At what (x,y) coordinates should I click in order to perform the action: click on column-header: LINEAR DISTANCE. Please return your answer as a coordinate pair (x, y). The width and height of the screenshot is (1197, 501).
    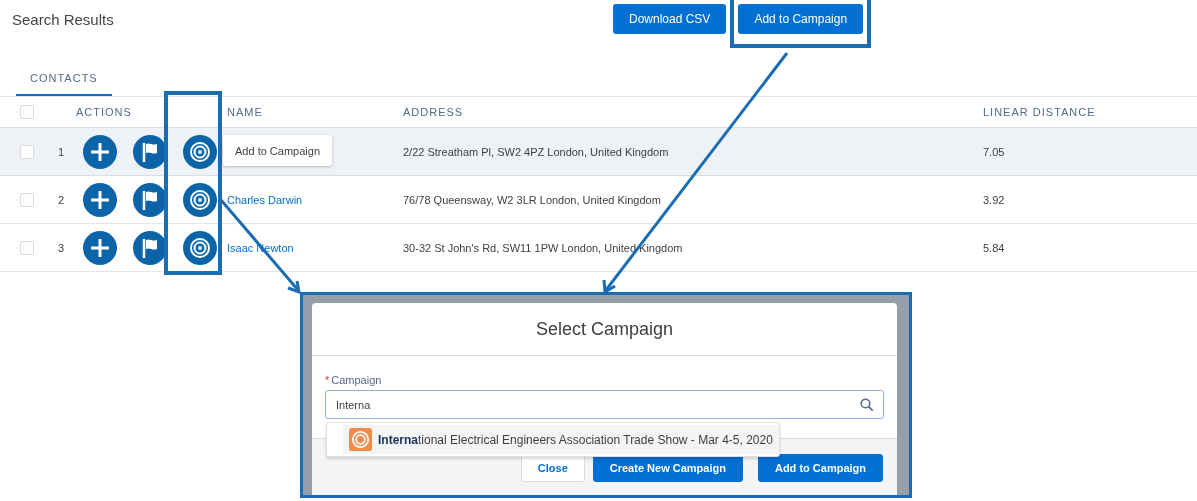
    Looking at the image, I should click on (1040, 112).